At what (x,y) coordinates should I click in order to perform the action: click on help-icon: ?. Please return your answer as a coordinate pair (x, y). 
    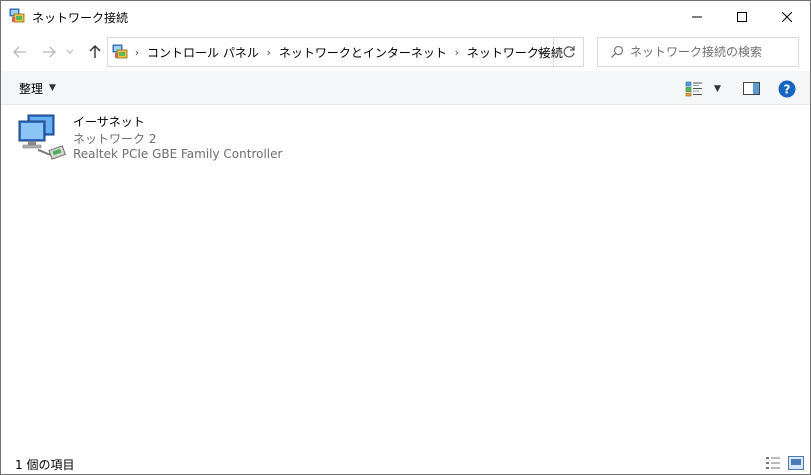
    Looking at the image, I should click on (787, 89).